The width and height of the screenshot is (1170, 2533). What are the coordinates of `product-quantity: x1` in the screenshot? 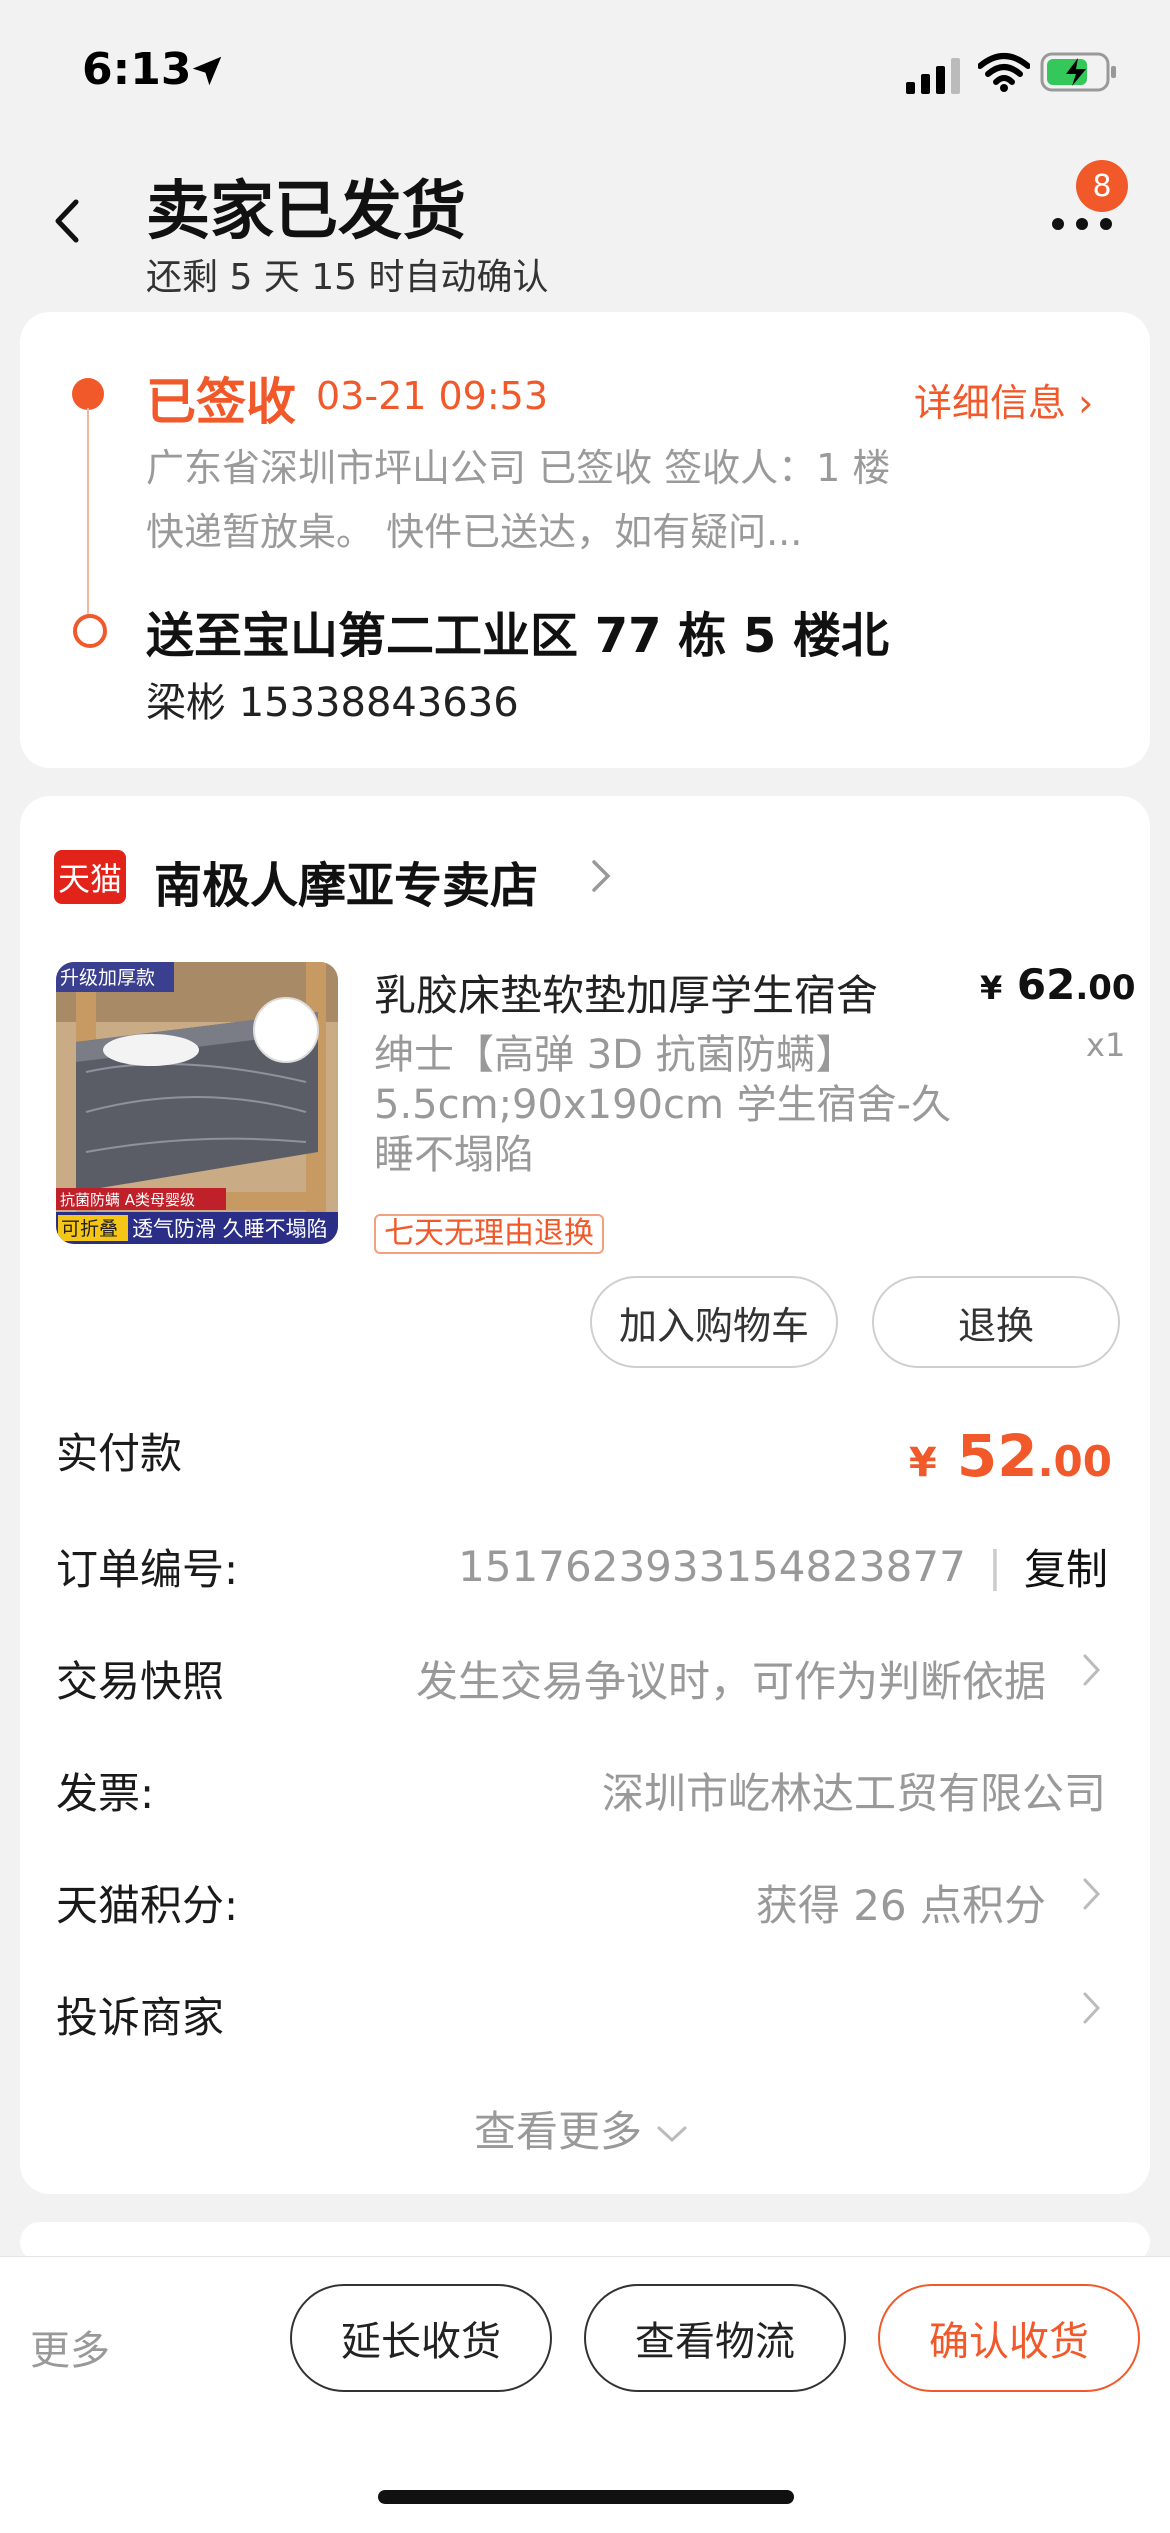 It's located at (1106, 1045).